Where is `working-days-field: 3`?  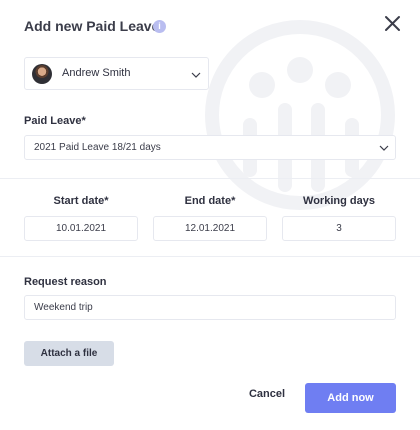
working-days-field: 3 is located at coordinates (339, 228).